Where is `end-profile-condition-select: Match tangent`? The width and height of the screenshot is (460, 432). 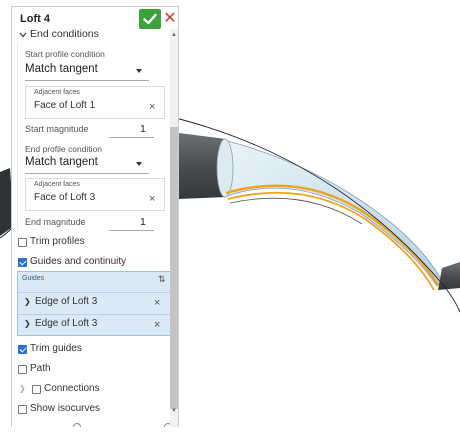
end-profile-condition-select: Match tangent is located at coordinates (61, 162).